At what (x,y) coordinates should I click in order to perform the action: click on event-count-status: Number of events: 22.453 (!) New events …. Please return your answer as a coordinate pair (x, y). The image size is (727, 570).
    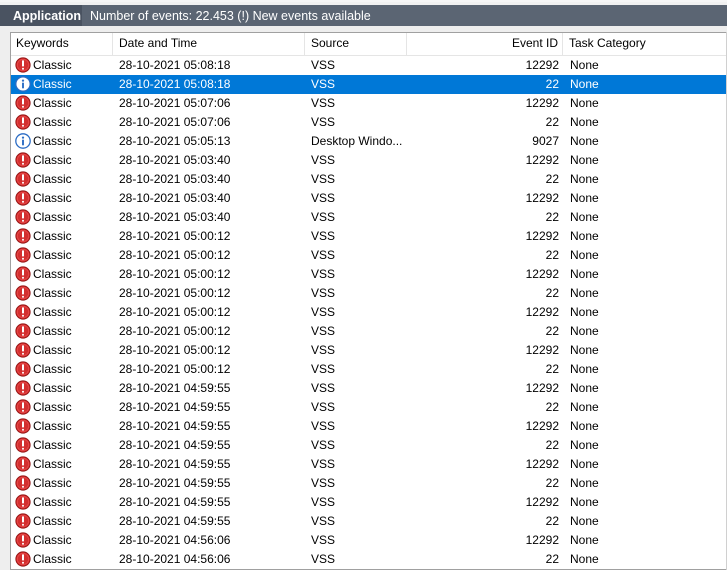
    Looking at the image, I should click on (404, 16).